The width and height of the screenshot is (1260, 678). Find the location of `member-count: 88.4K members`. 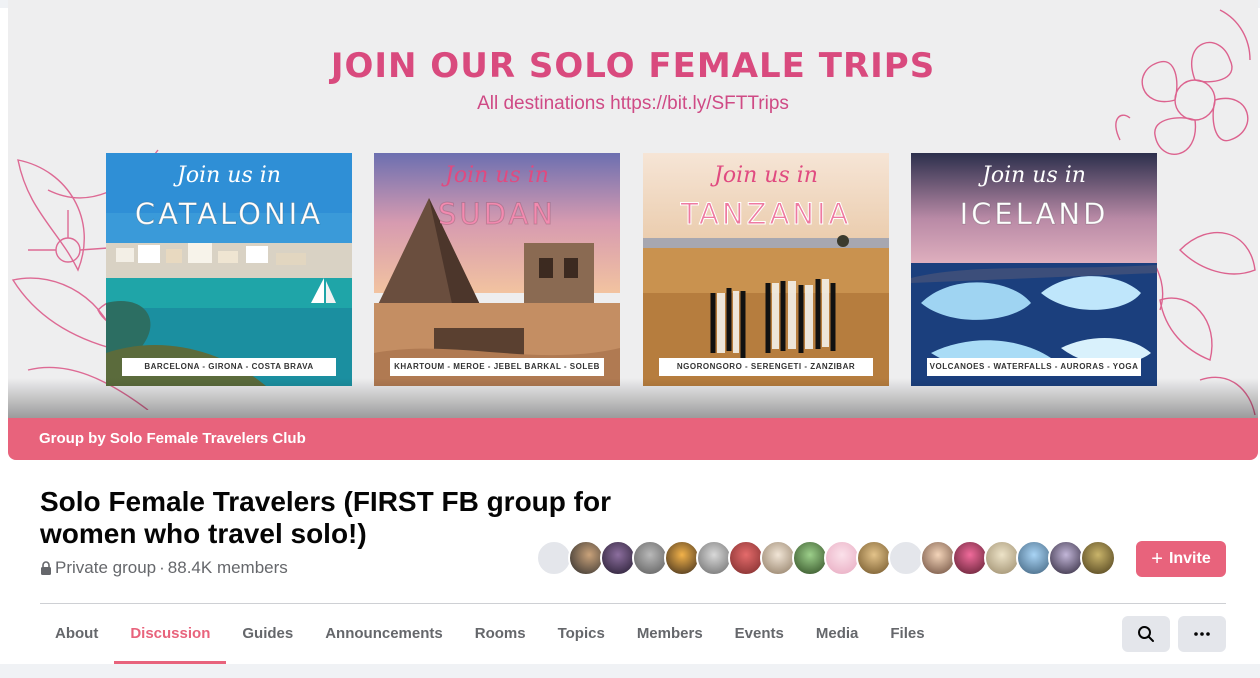

member-count: 88.4K members is located at coordinates (228, 568).